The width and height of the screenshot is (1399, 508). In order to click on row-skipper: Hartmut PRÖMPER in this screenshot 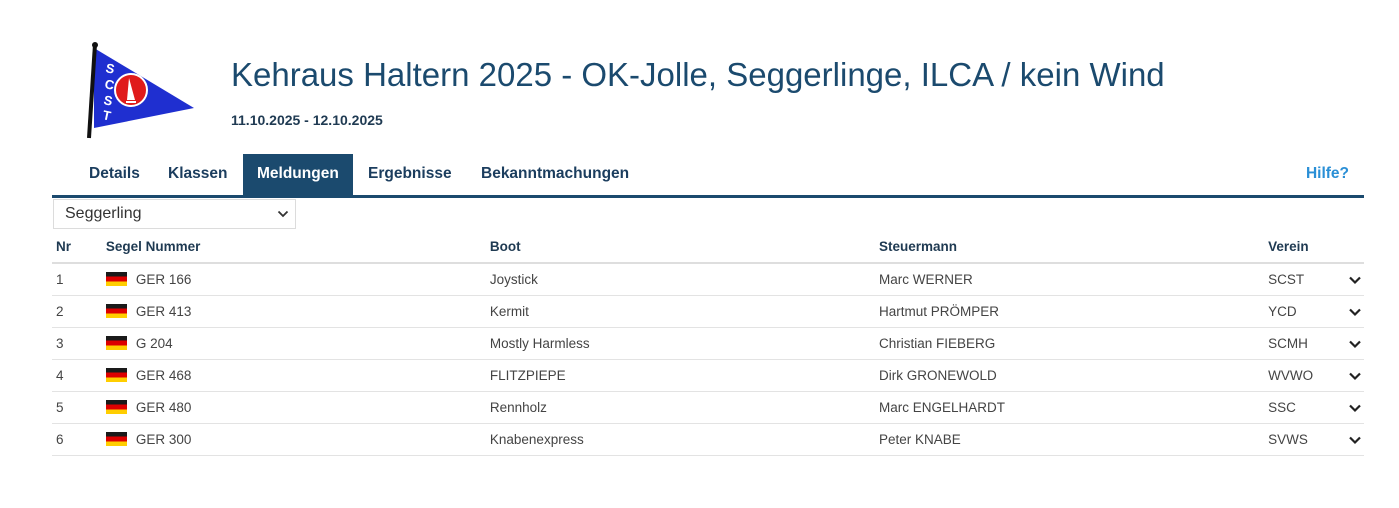, I will do `click(1073, 311)`.